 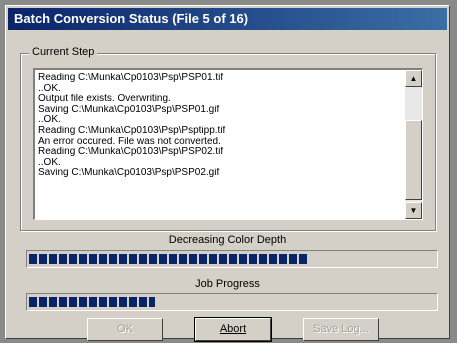 I want to click on step-progress-fill, so click(x=169, y=259).